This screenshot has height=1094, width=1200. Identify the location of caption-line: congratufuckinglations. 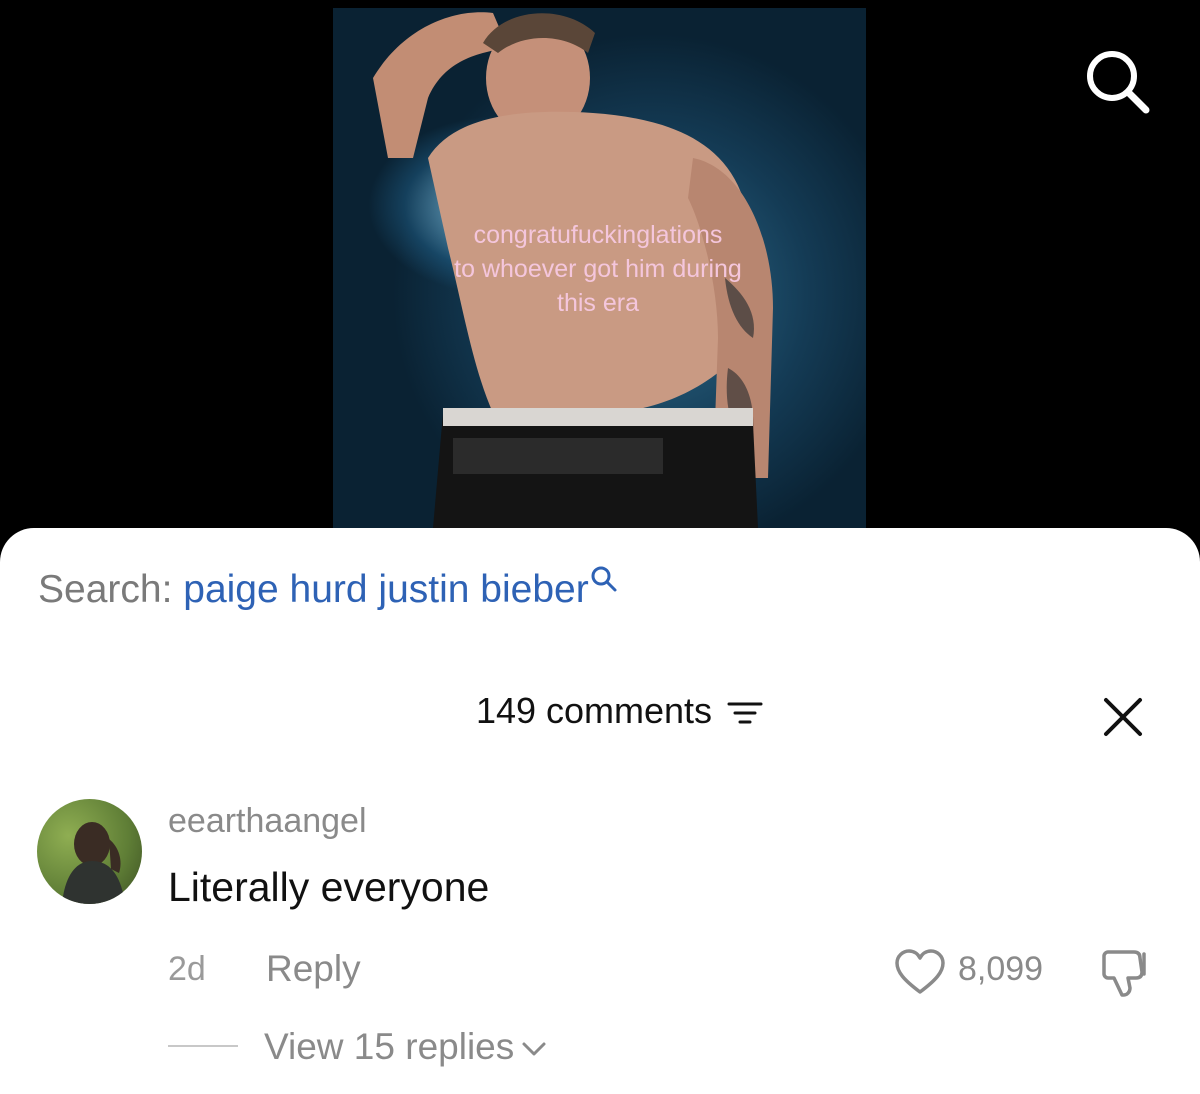
(598, 235).